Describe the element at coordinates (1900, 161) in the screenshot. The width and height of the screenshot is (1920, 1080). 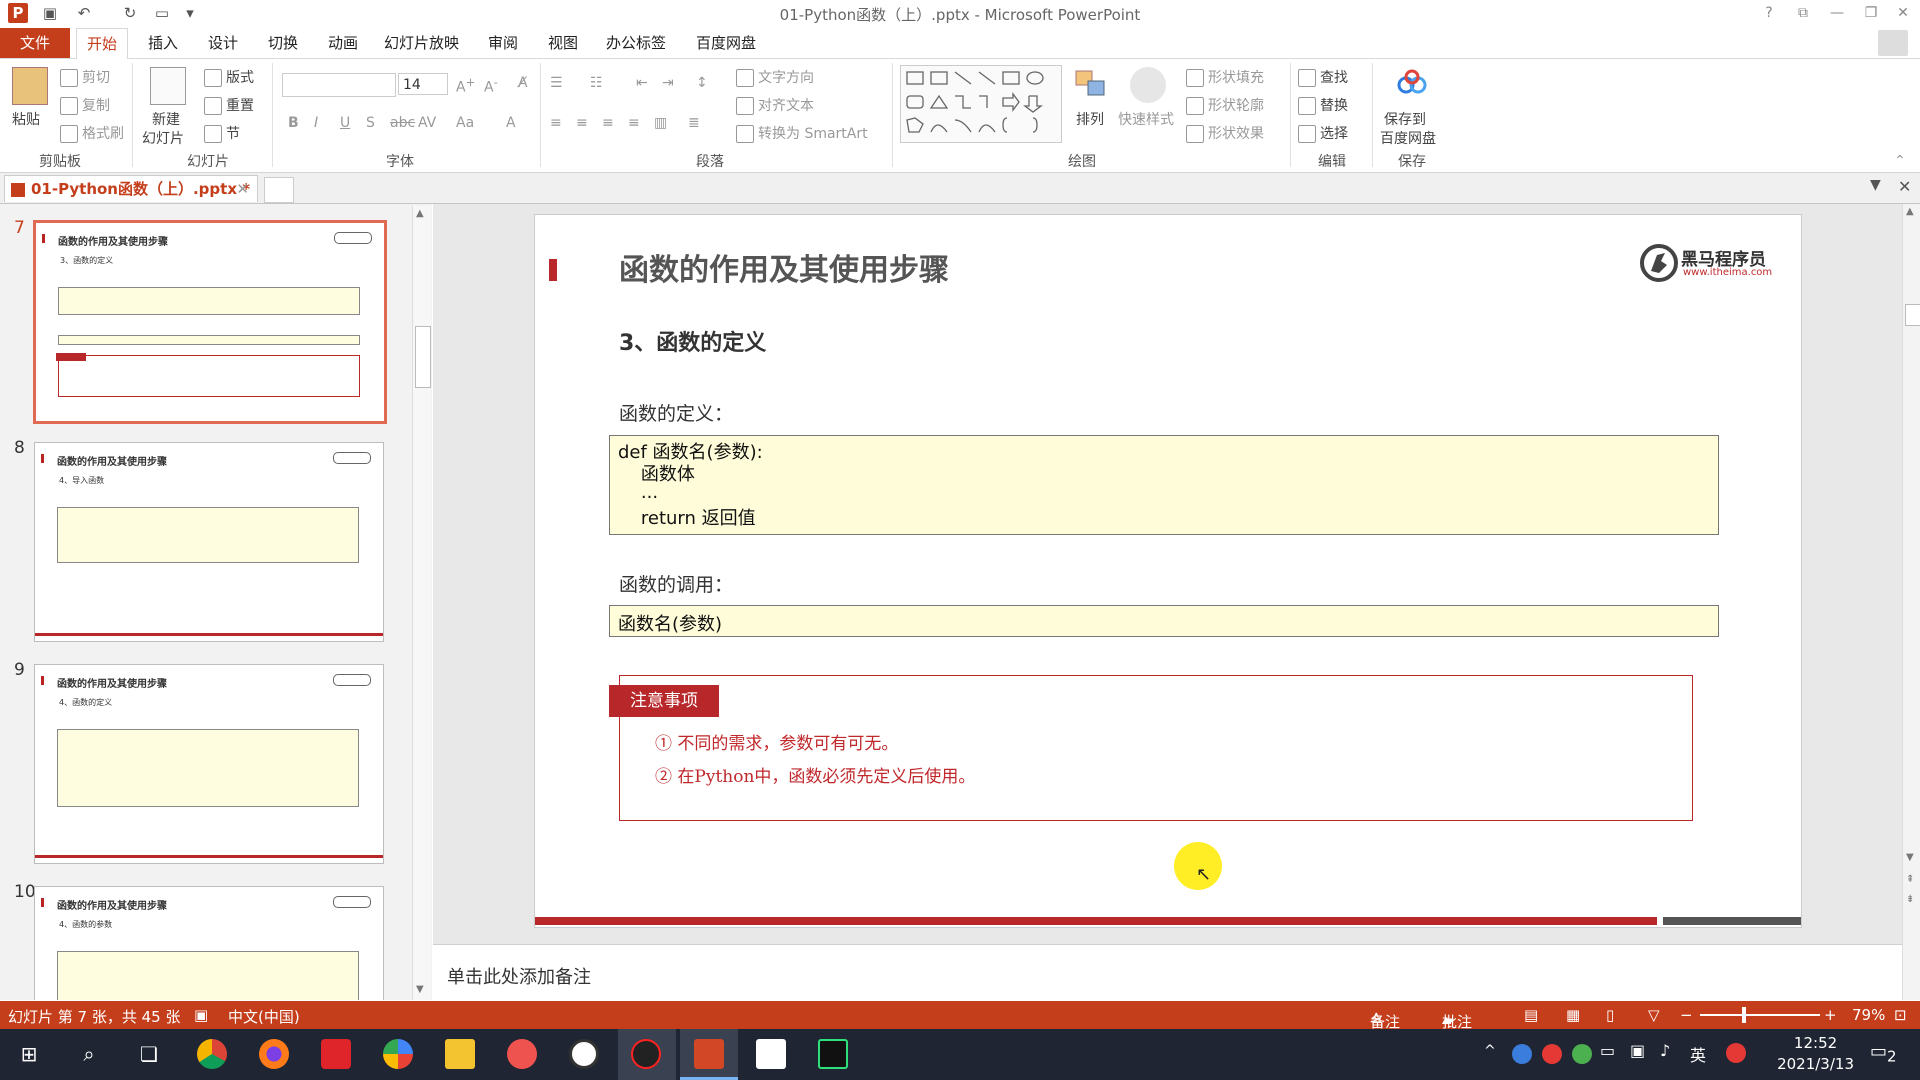
I see `collapse-ribbon-icon: ⌃` at that location.